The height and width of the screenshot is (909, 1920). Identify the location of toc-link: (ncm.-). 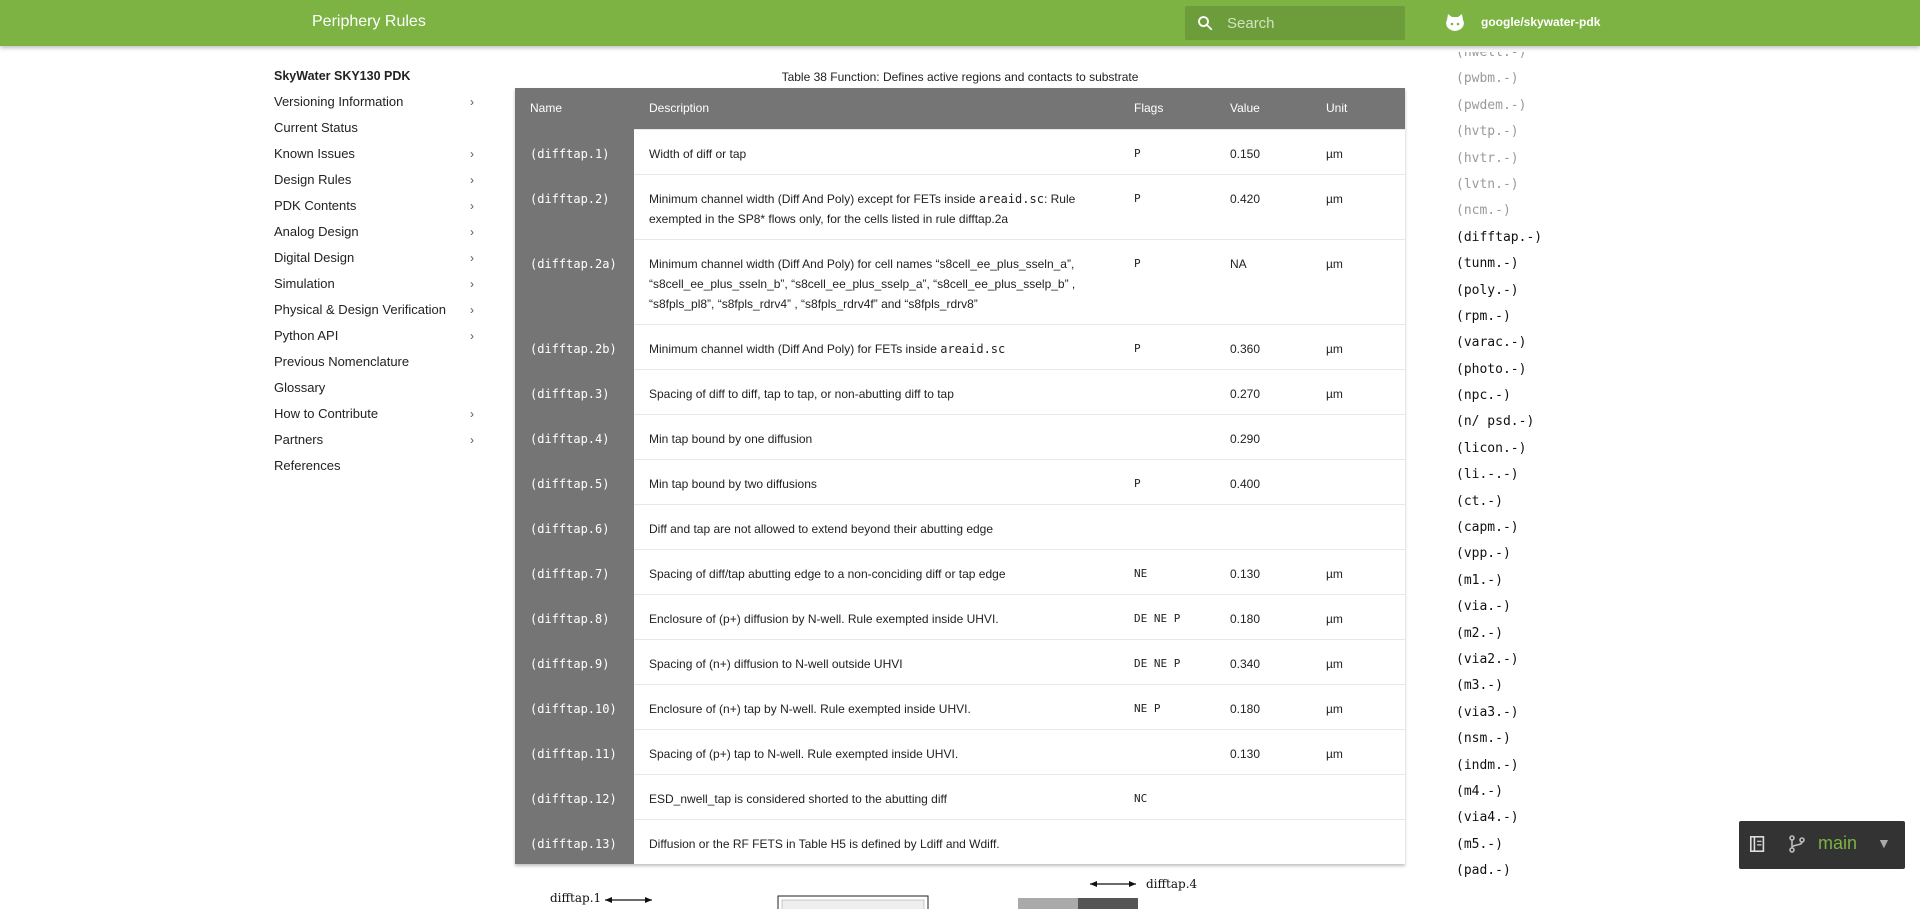
(1526, 211).